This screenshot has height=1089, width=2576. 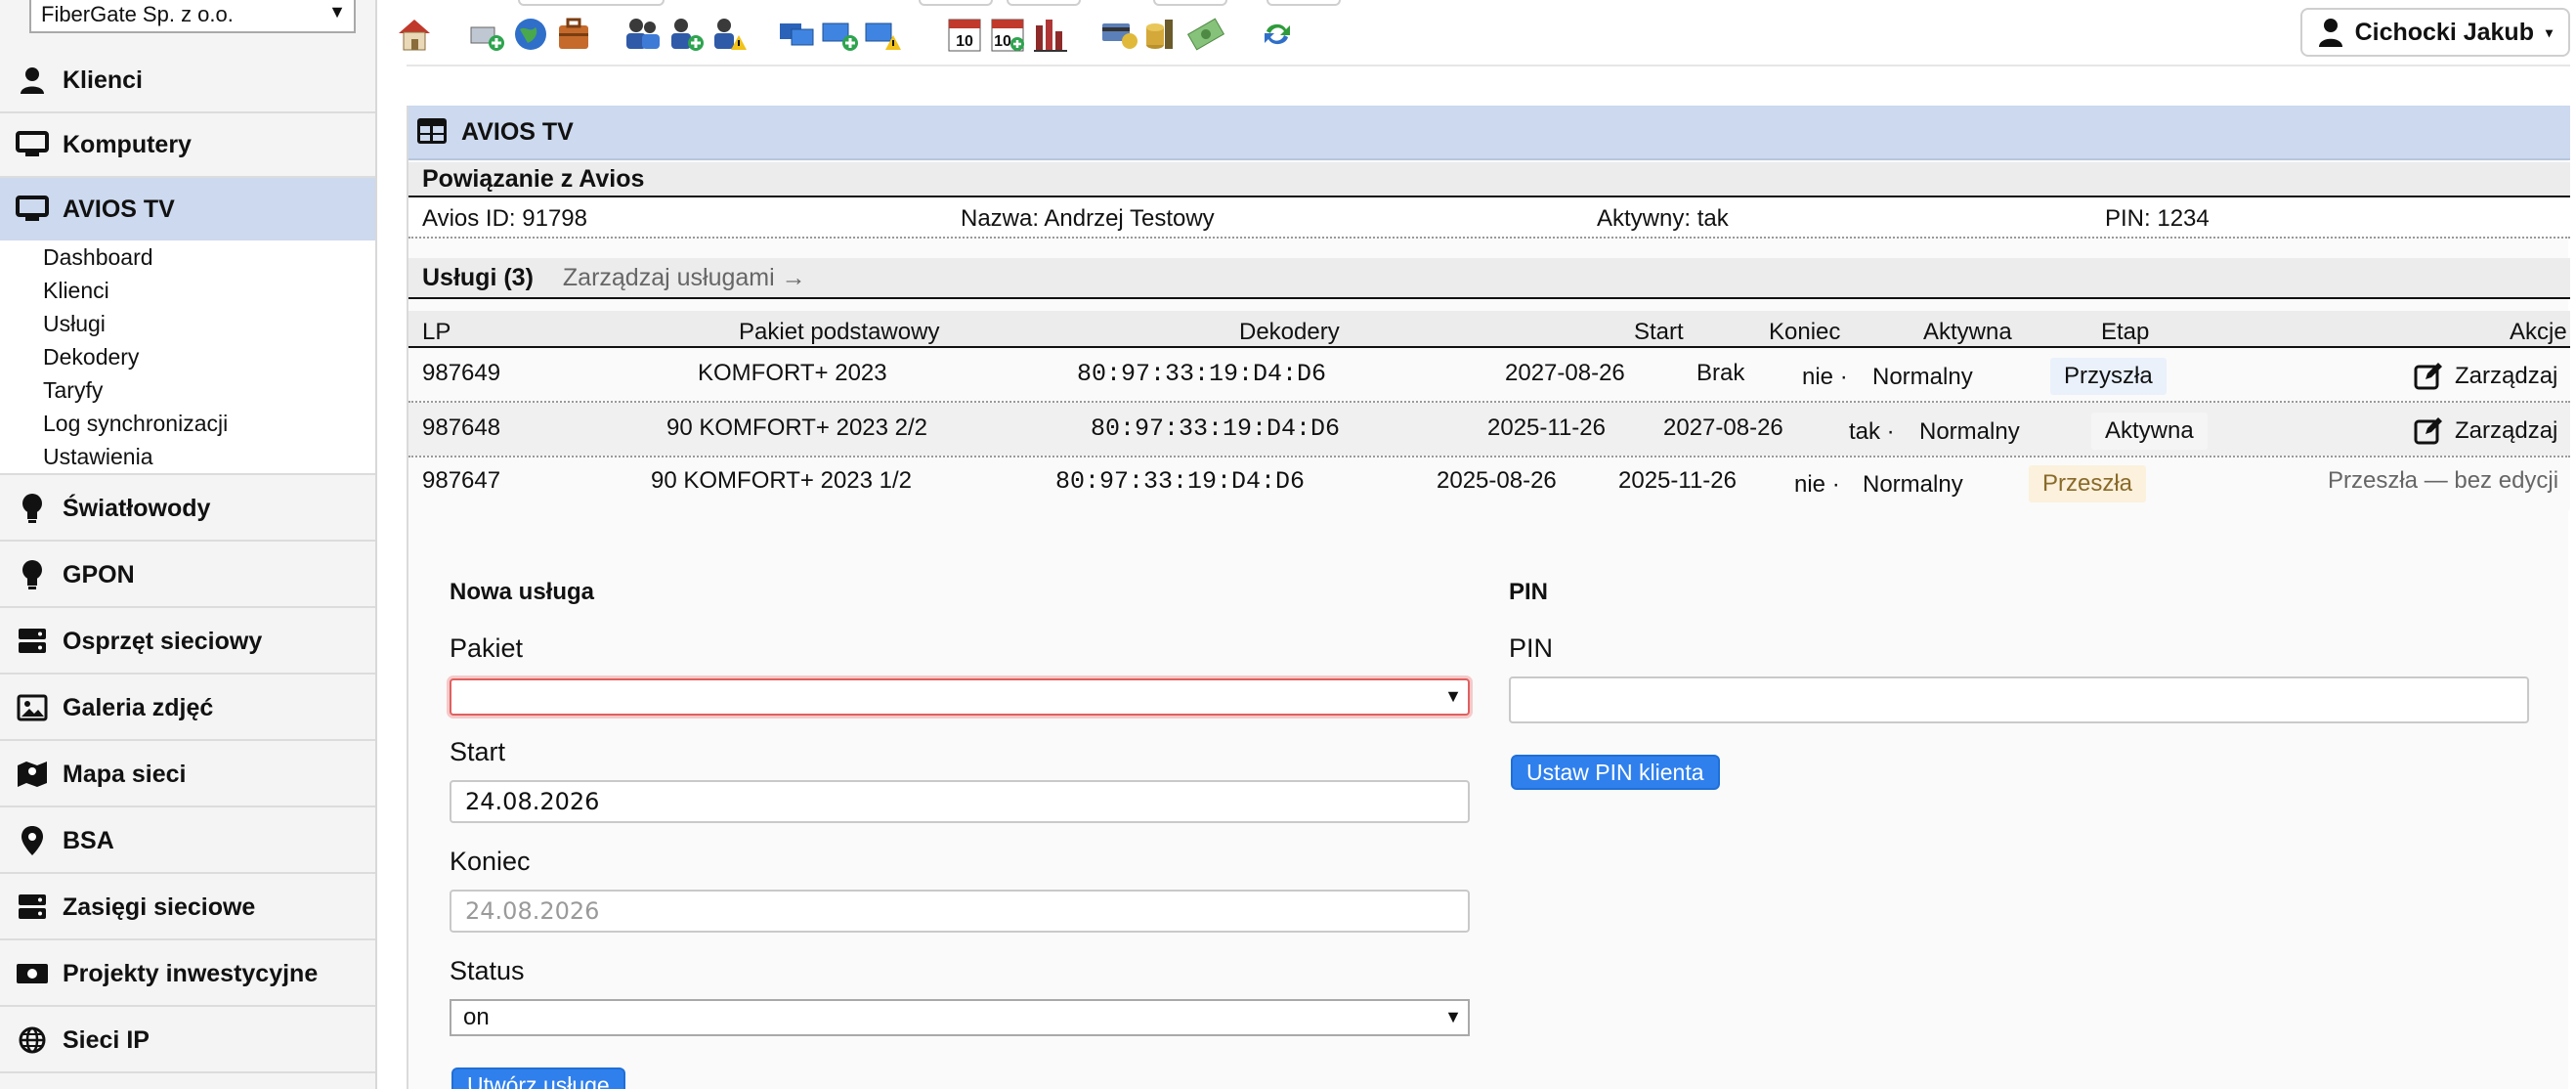 I want to click on manage-services-link: Zarządzaj usługami →, so click(x=684, y=278).